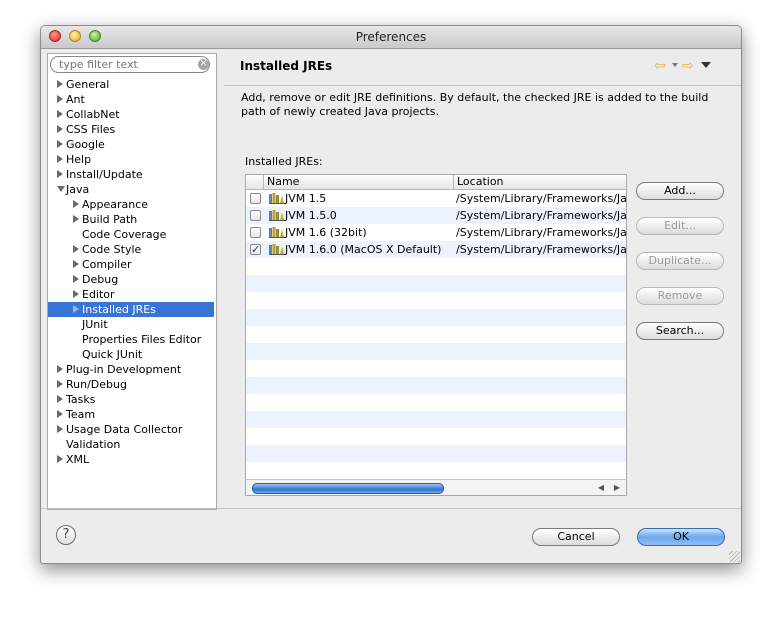 The width and height of the screenshot is (780, 617). What do you see at coordinates (360, 182) in the screenshot?
I see `column-header-name: Name` at bounding box center [360, 182].